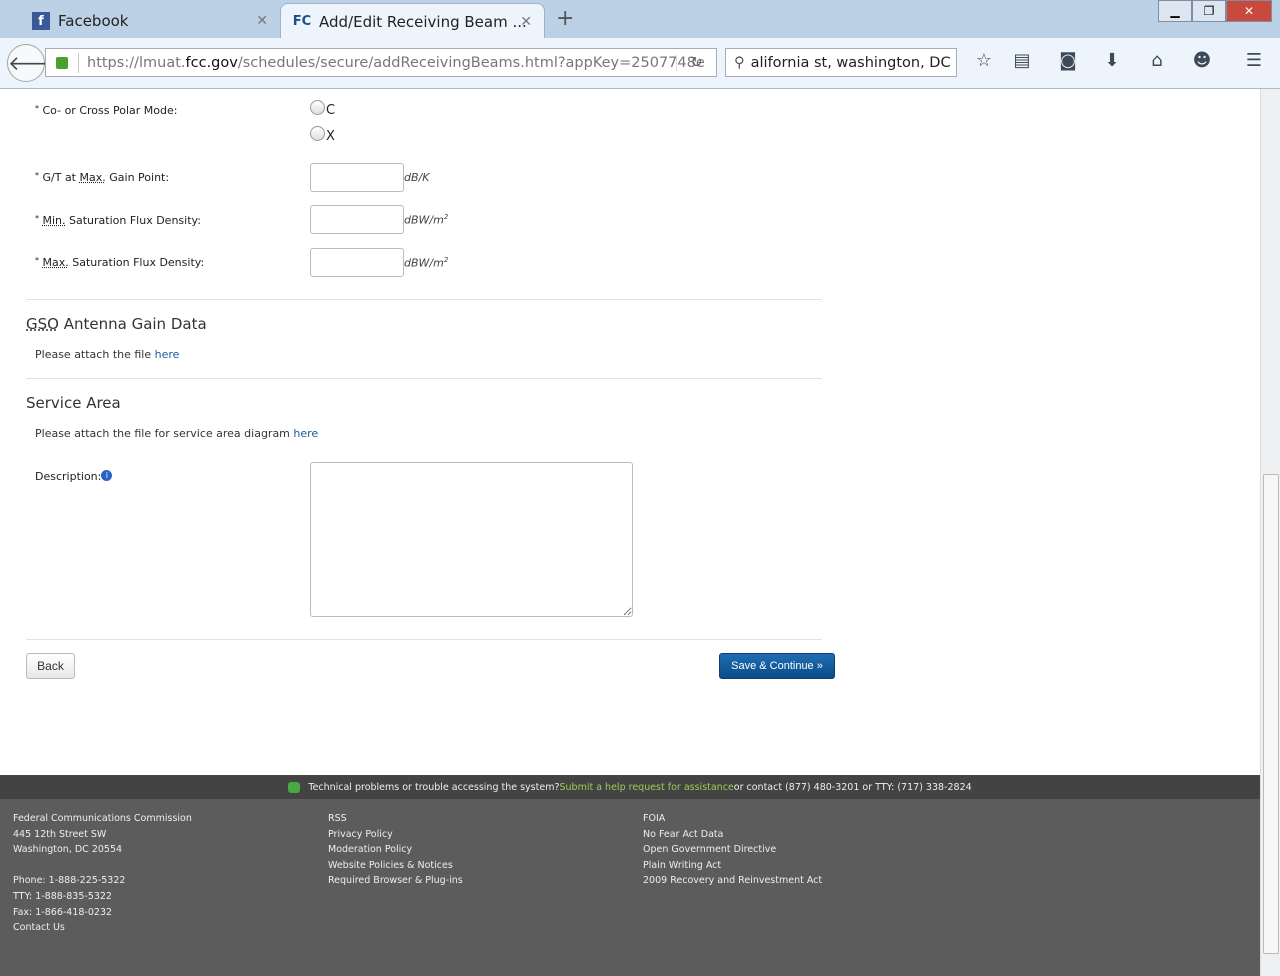  I want to click on gt-unit: dB/K, so click(417, 177).